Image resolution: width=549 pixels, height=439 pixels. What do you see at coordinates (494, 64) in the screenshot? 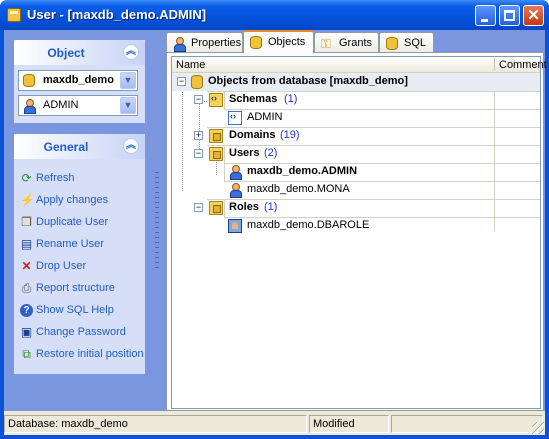
I see `column-separator` at bounding box center [494, 64].